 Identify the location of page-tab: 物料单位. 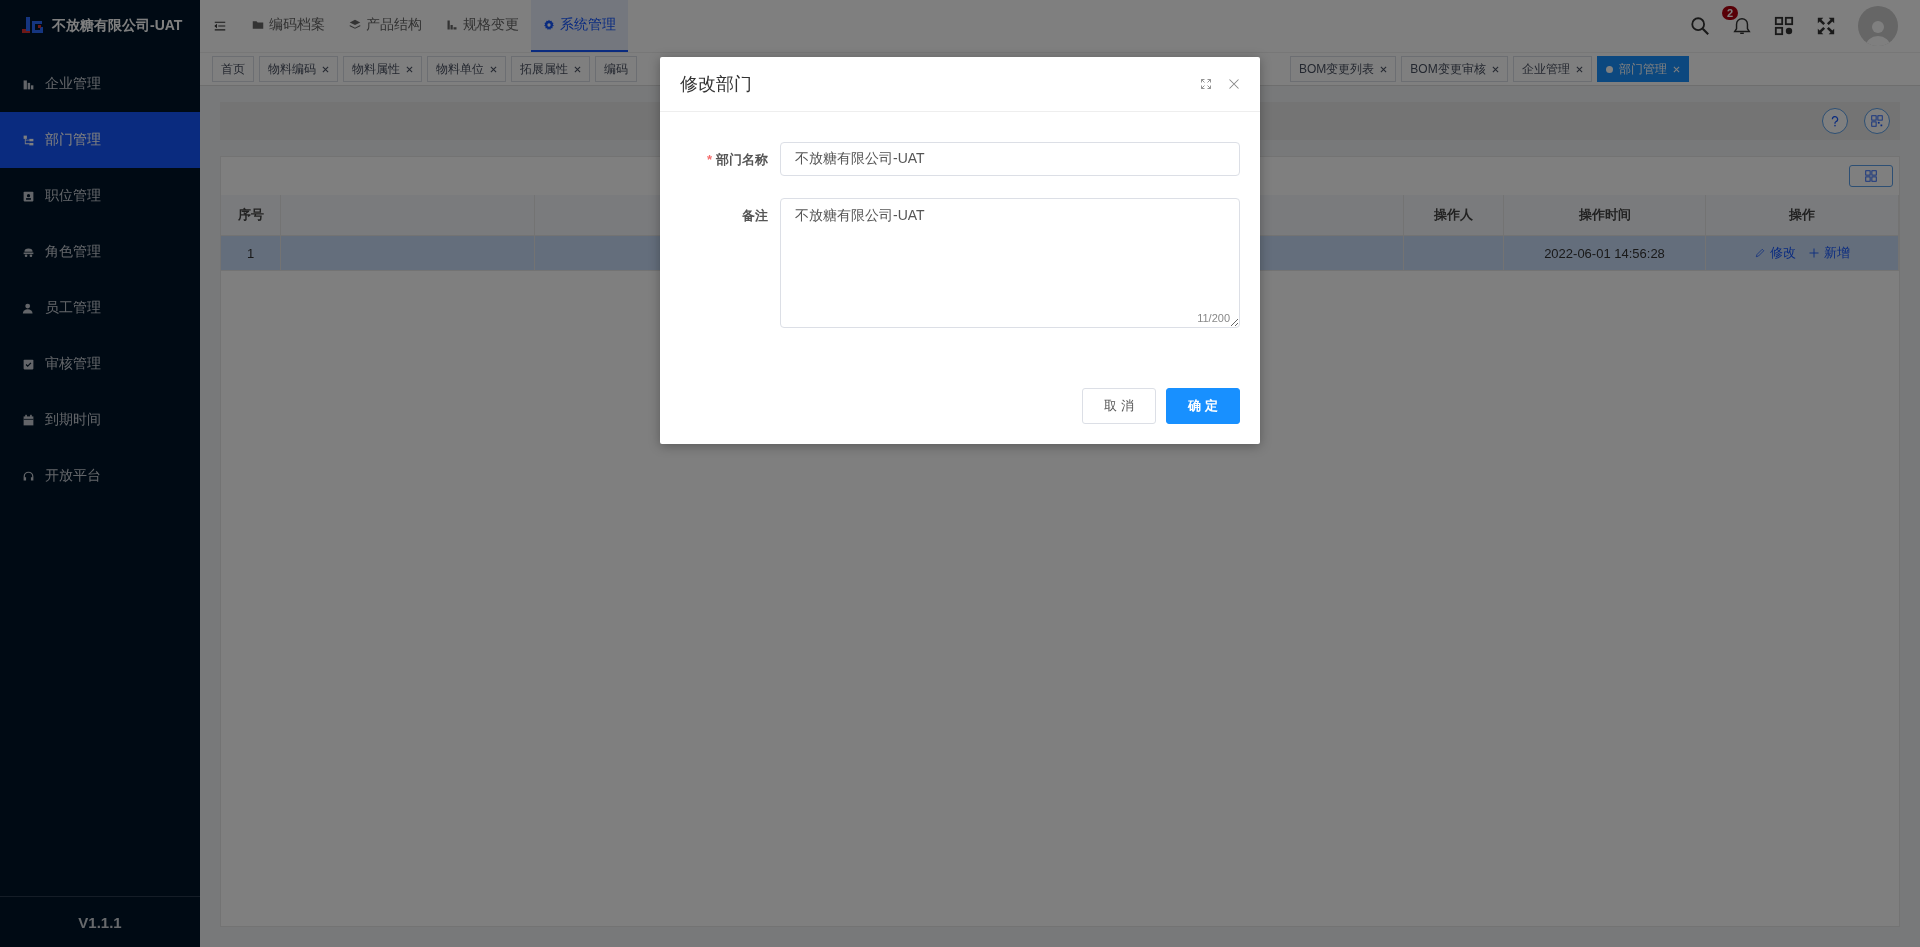
(466, 69).